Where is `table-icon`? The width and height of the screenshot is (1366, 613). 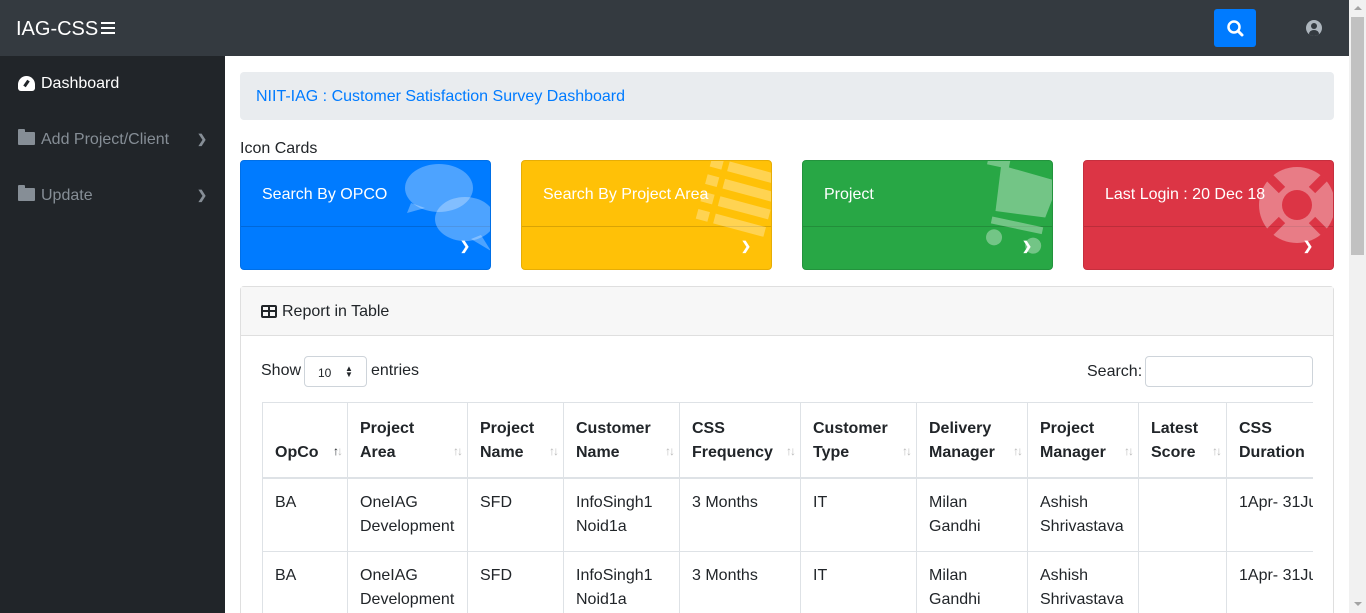 table-icon is located at coordinates (269, 311).